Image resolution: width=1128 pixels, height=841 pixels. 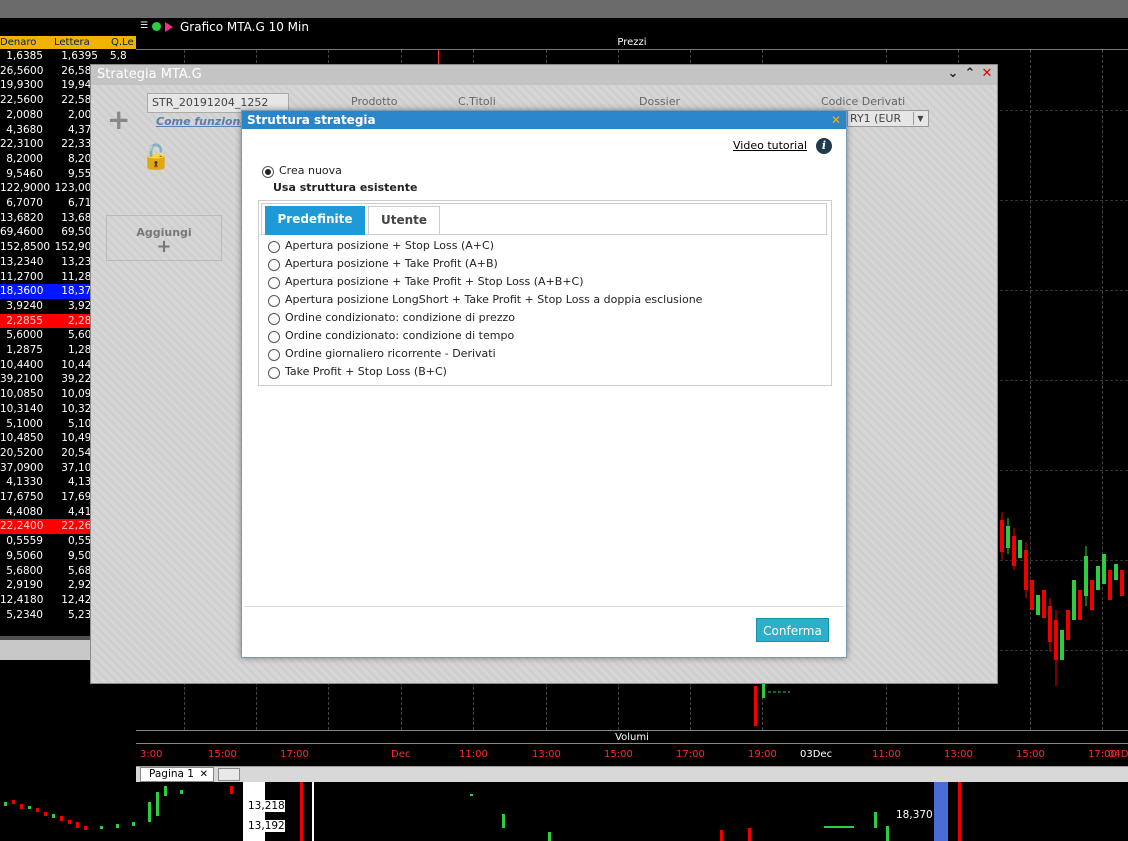 What do you see at coordinates (266, 826) in the screenshot?
I see `price-label: 13,192` at bounding box center [266, 826].